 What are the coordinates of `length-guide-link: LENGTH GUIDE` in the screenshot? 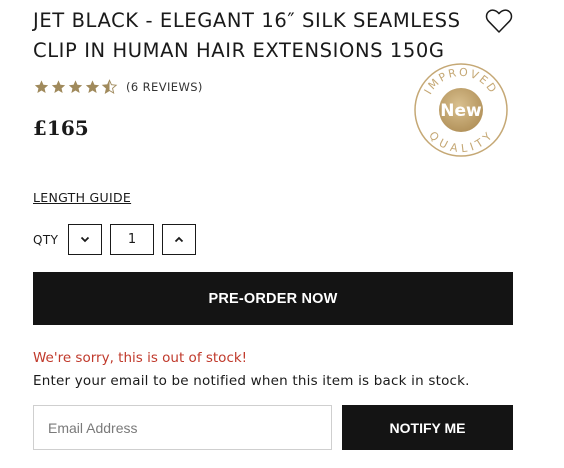 It's located at (82, 197).